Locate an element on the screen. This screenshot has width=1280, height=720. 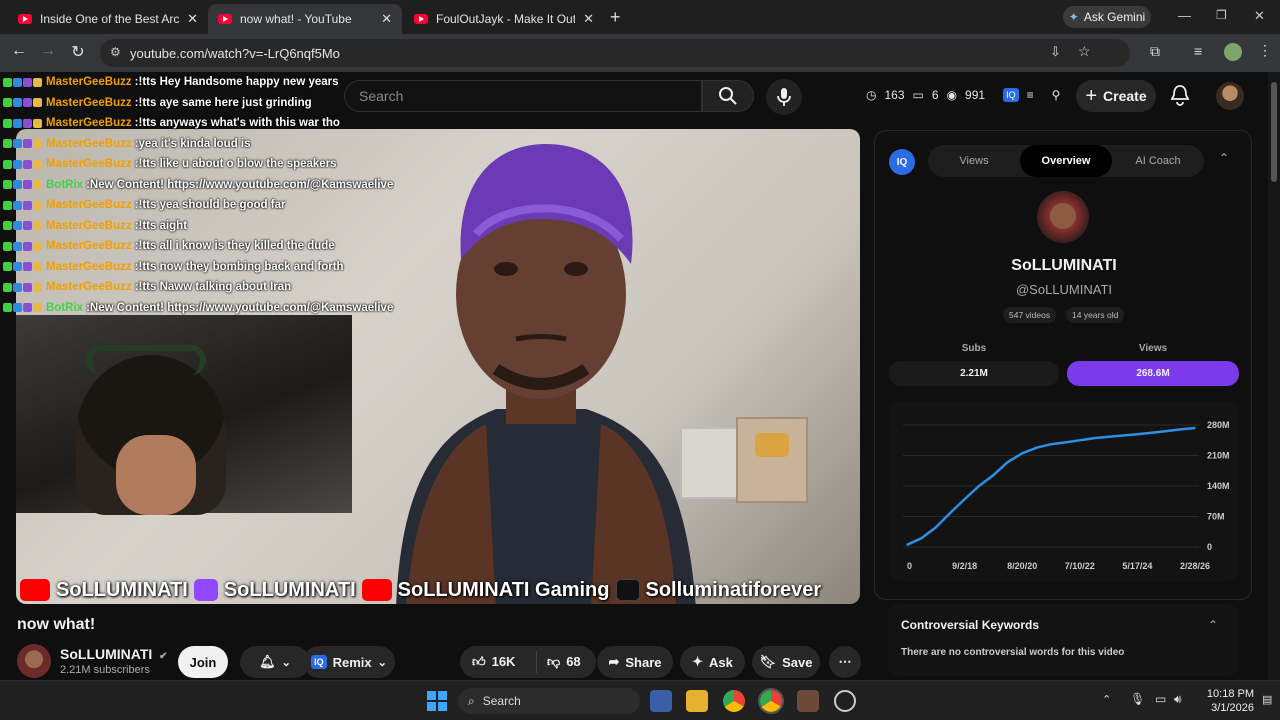
subs-label: Subs is located at coordinates (974, 348).